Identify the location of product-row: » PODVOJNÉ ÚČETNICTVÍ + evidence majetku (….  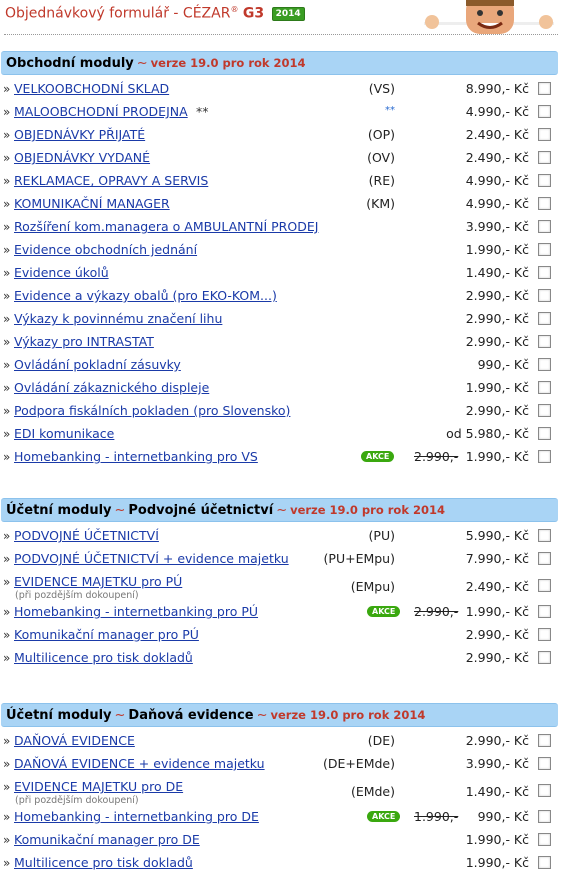
(281, 559).